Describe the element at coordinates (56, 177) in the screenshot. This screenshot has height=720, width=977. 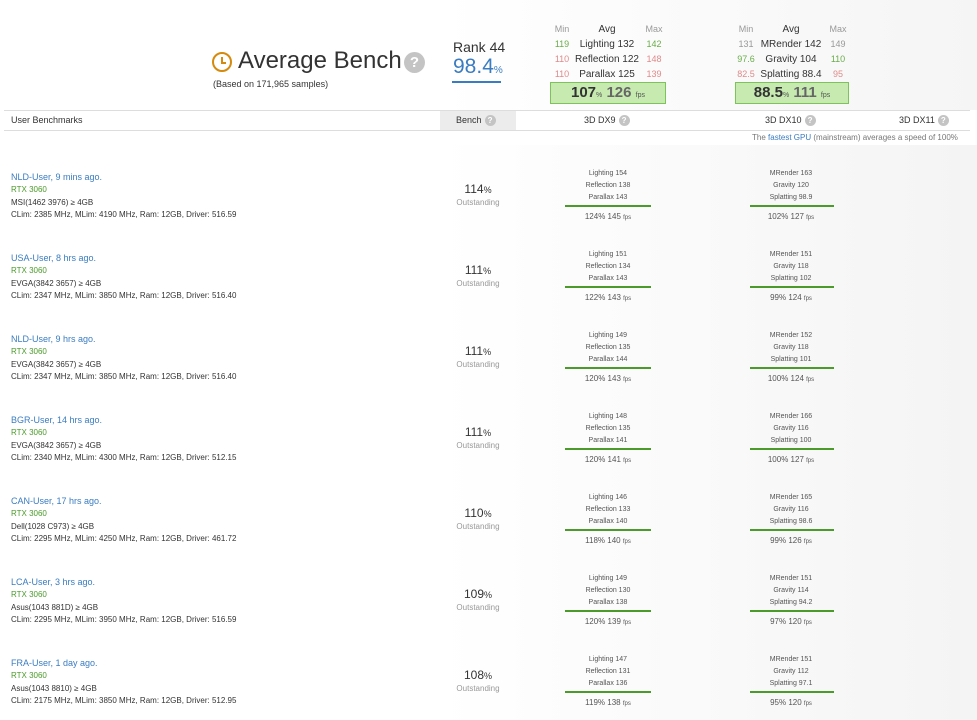
I see `user-link: NLD-User, 9 mins ago.` at that location.